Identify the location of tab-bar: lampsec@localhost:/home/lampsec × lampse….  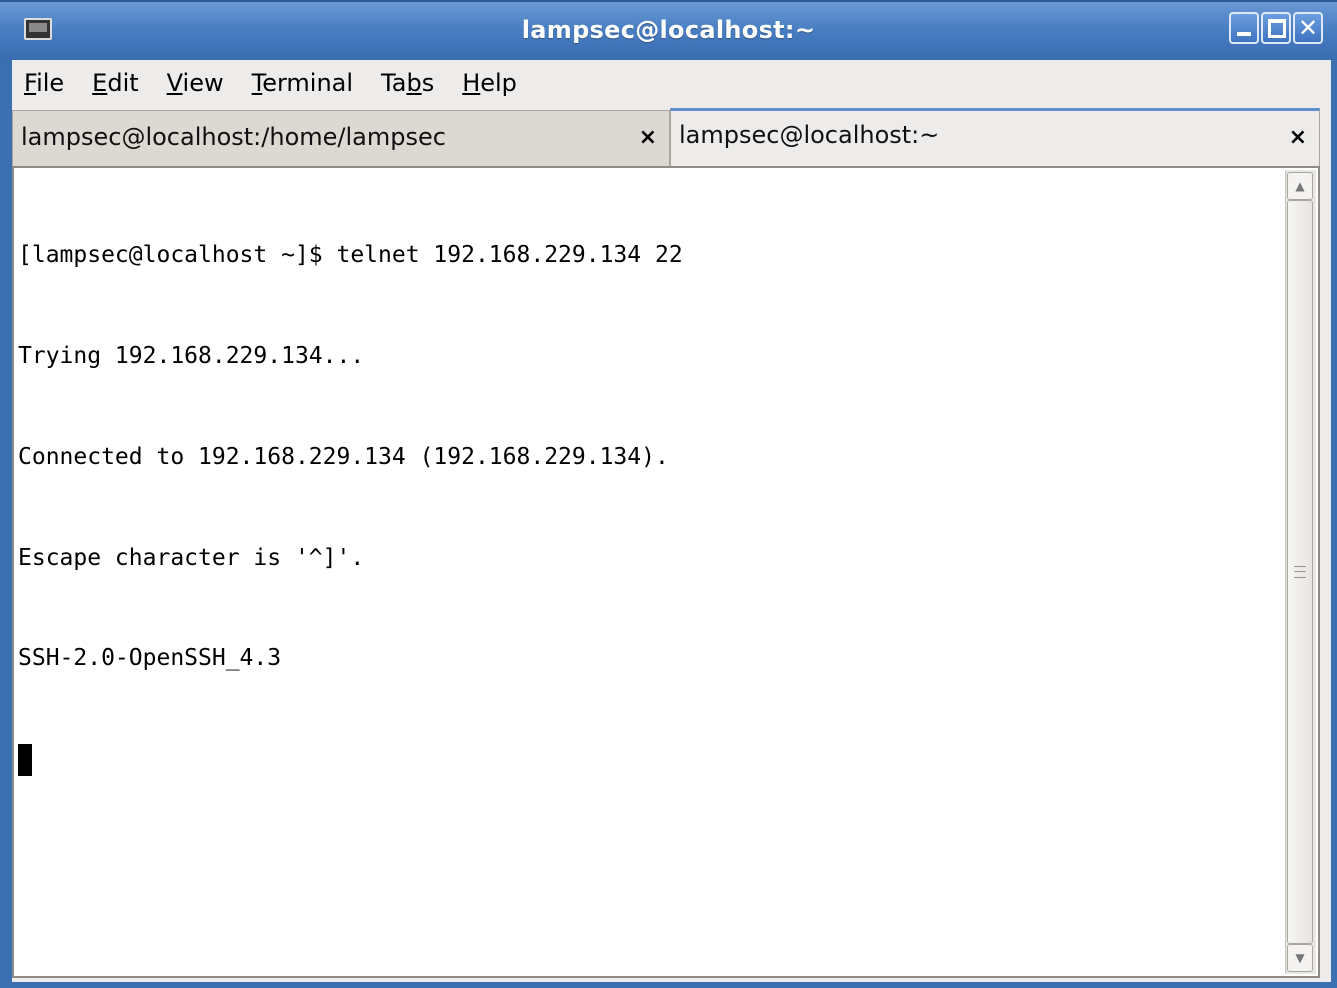
(666, 137).